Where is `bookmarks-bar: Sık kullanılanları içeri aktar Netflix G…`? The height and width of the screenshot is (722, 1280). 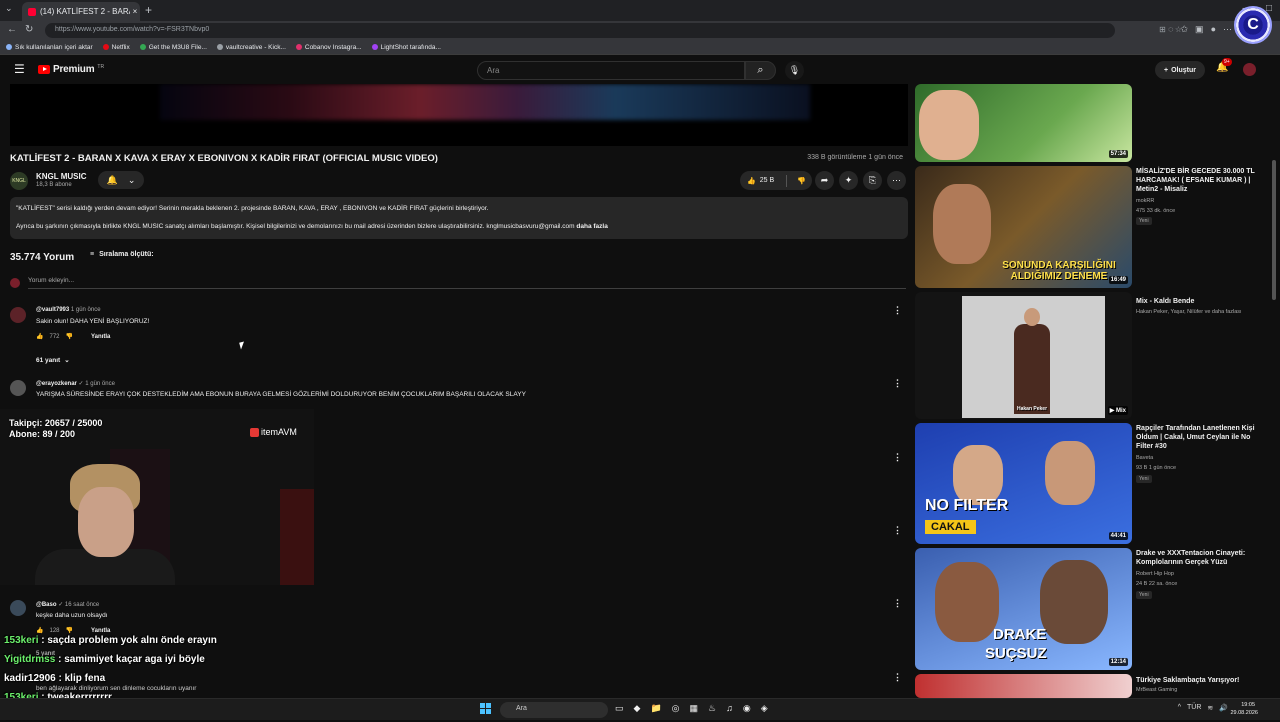 bookmarks-bar: Sık kullanılanları içeri aktar Netflix G… is located at coordinates (640, 47).